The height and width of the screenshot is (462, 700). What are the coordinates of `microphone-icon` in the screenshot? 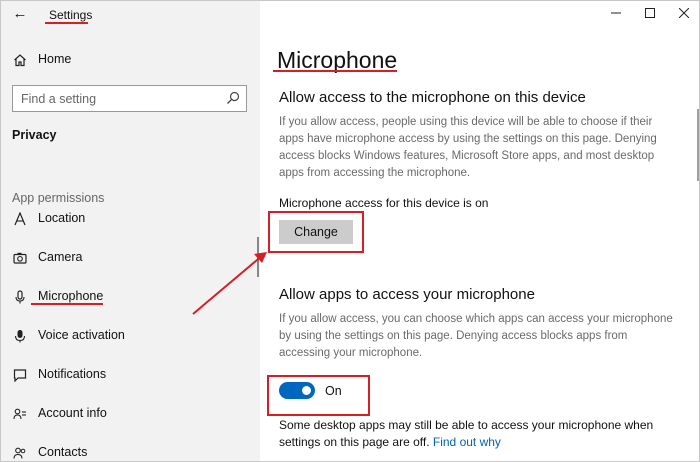 It's located at (20, 297).